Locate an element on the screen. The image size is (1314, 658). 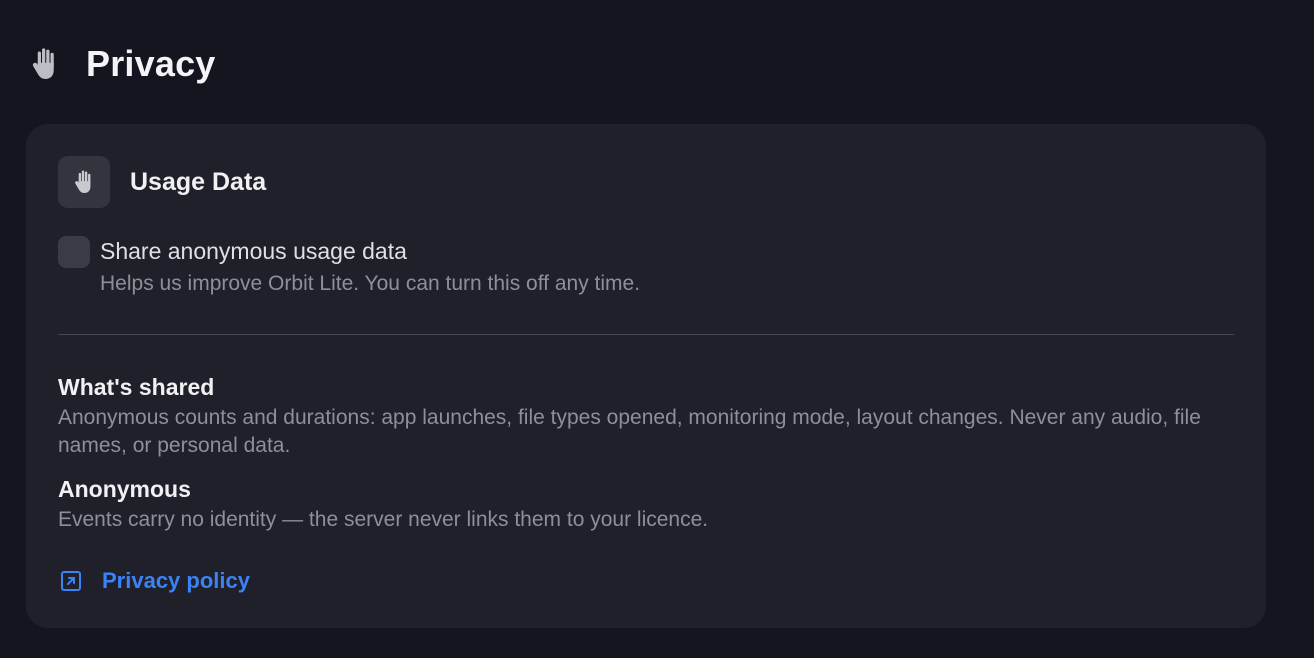
page-header: Privacy is located at coordinates (122, 63).